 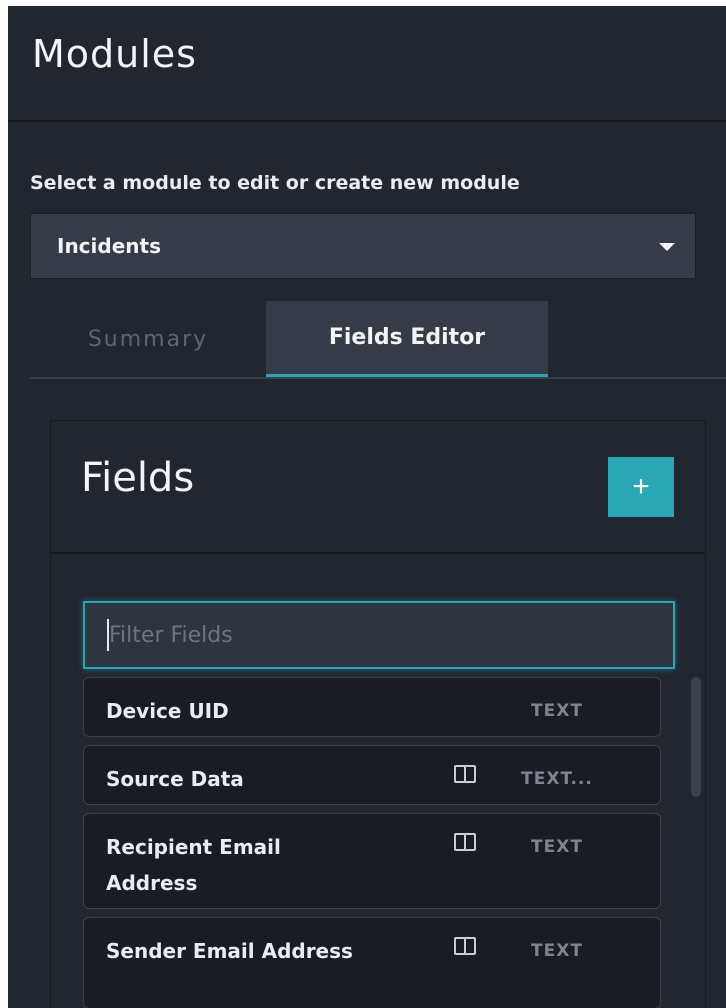 I want to click on page-title: Modules, so click(x=114, y=54).